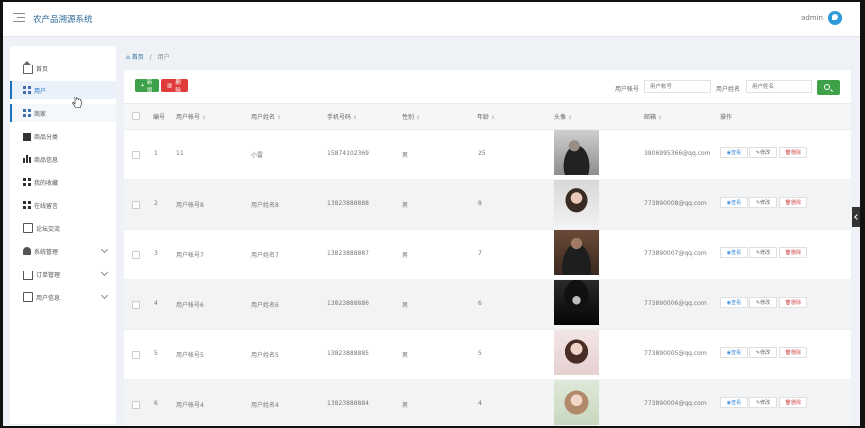 Image resolution: width=865 pixels, height=428 pixels. What do you see at coordinates (63, 182) in the screenshot?
I see `sidebar-item-favorites: 我的收藏` at bounding box center [63, 182].